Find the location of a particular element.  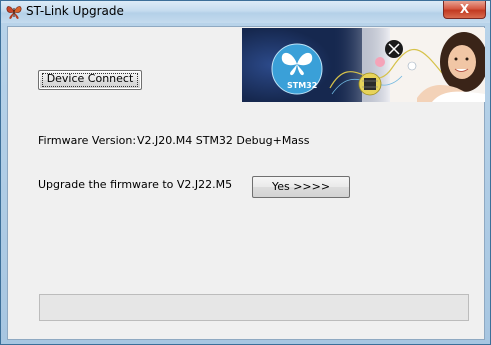

crossed-tools-icon is located at coordinates (394, 49).